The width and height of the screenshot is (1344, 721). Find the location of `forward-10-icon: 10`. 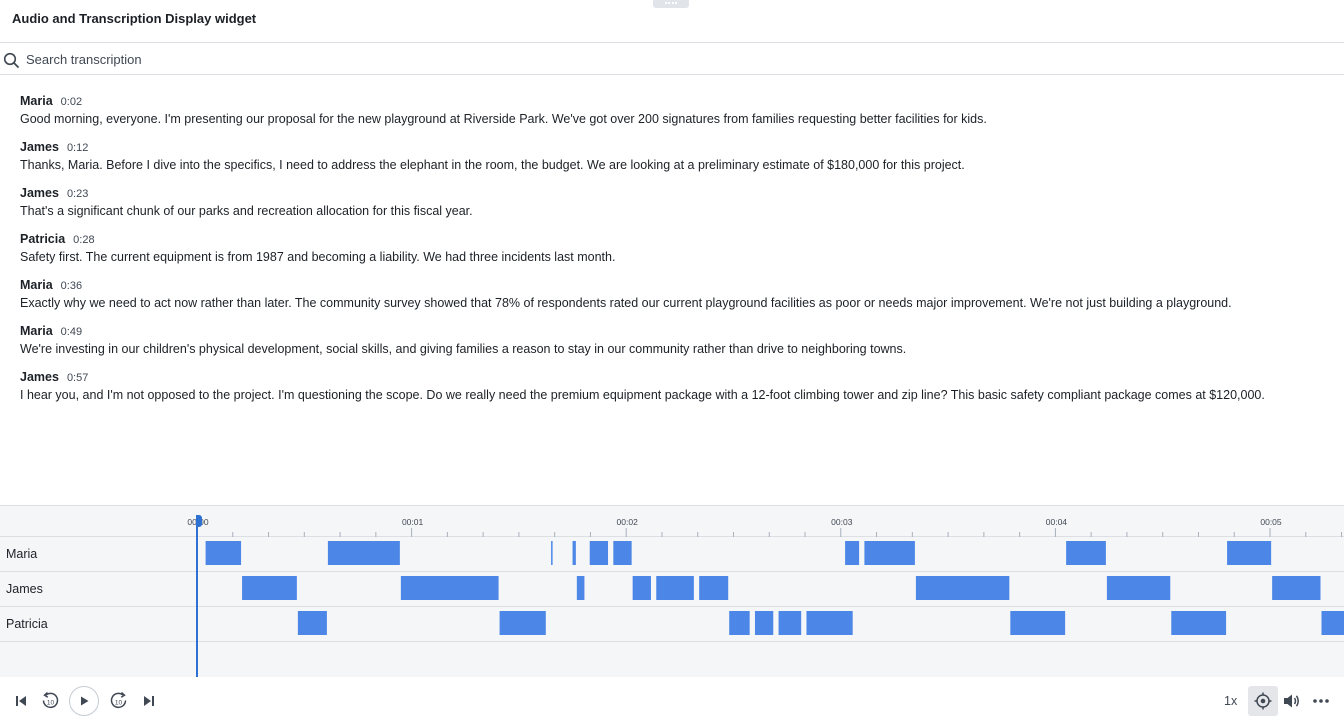

forward-10-icon: 10 is located at coordinates (118, 700).